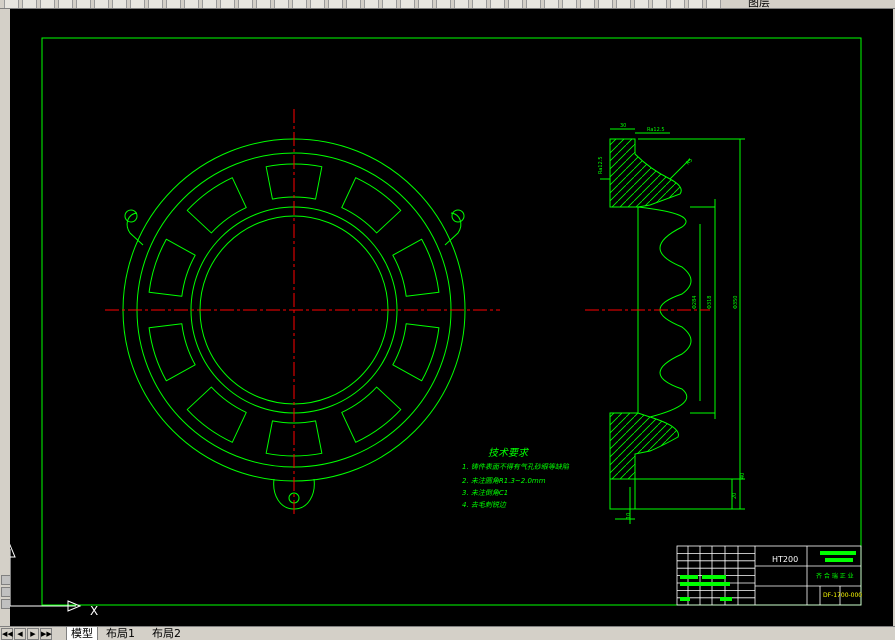 This screenshot has height=640, width=895. Describe the element at coordinates (94, 611) in the screenshot. I see `ucs-x-label: X` at that location.